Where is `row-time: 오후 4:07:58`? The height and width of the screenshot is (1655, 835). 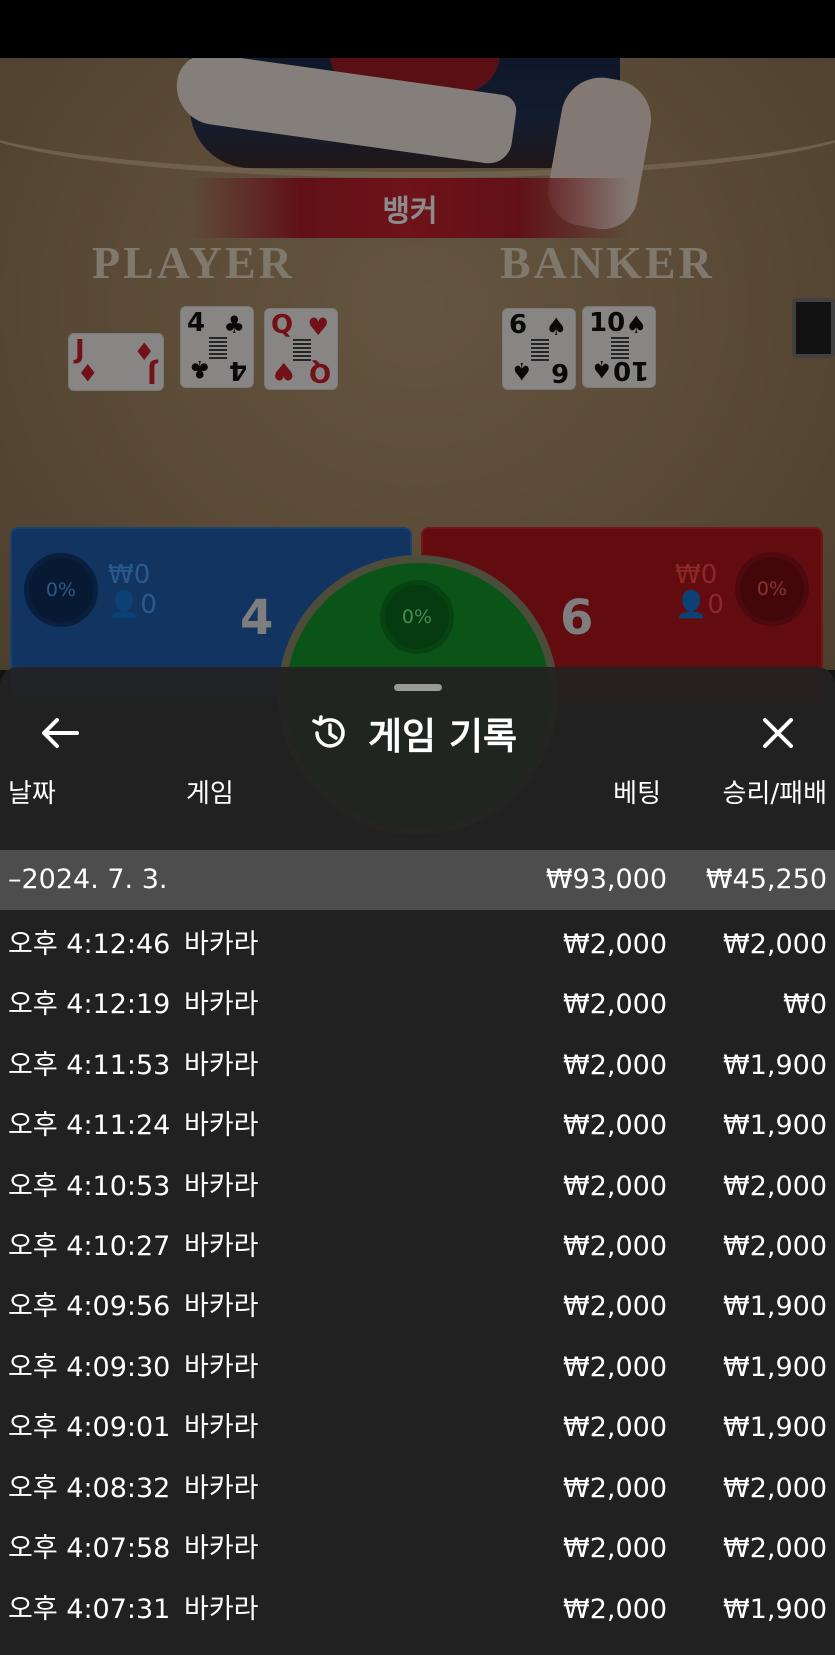
row-time: 오후 4:07:58 is located at coordinates (89, 1548).